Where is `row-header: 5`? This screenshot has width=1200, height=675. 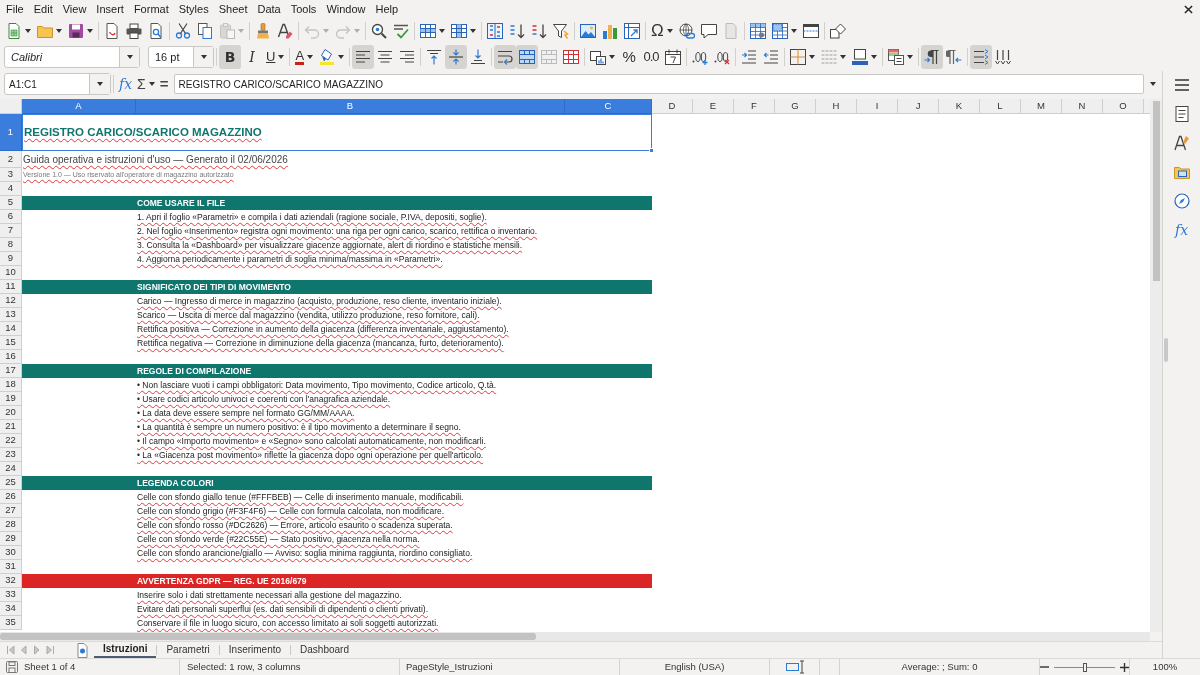 row-header: 5 is located at coordinates (11, 203).